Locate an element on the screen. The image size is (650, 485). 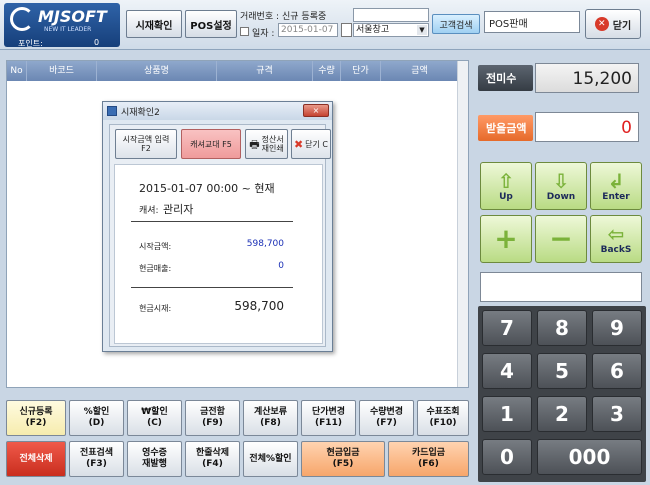
col-product-name: 상품명 is located at coordinates (157, 71).